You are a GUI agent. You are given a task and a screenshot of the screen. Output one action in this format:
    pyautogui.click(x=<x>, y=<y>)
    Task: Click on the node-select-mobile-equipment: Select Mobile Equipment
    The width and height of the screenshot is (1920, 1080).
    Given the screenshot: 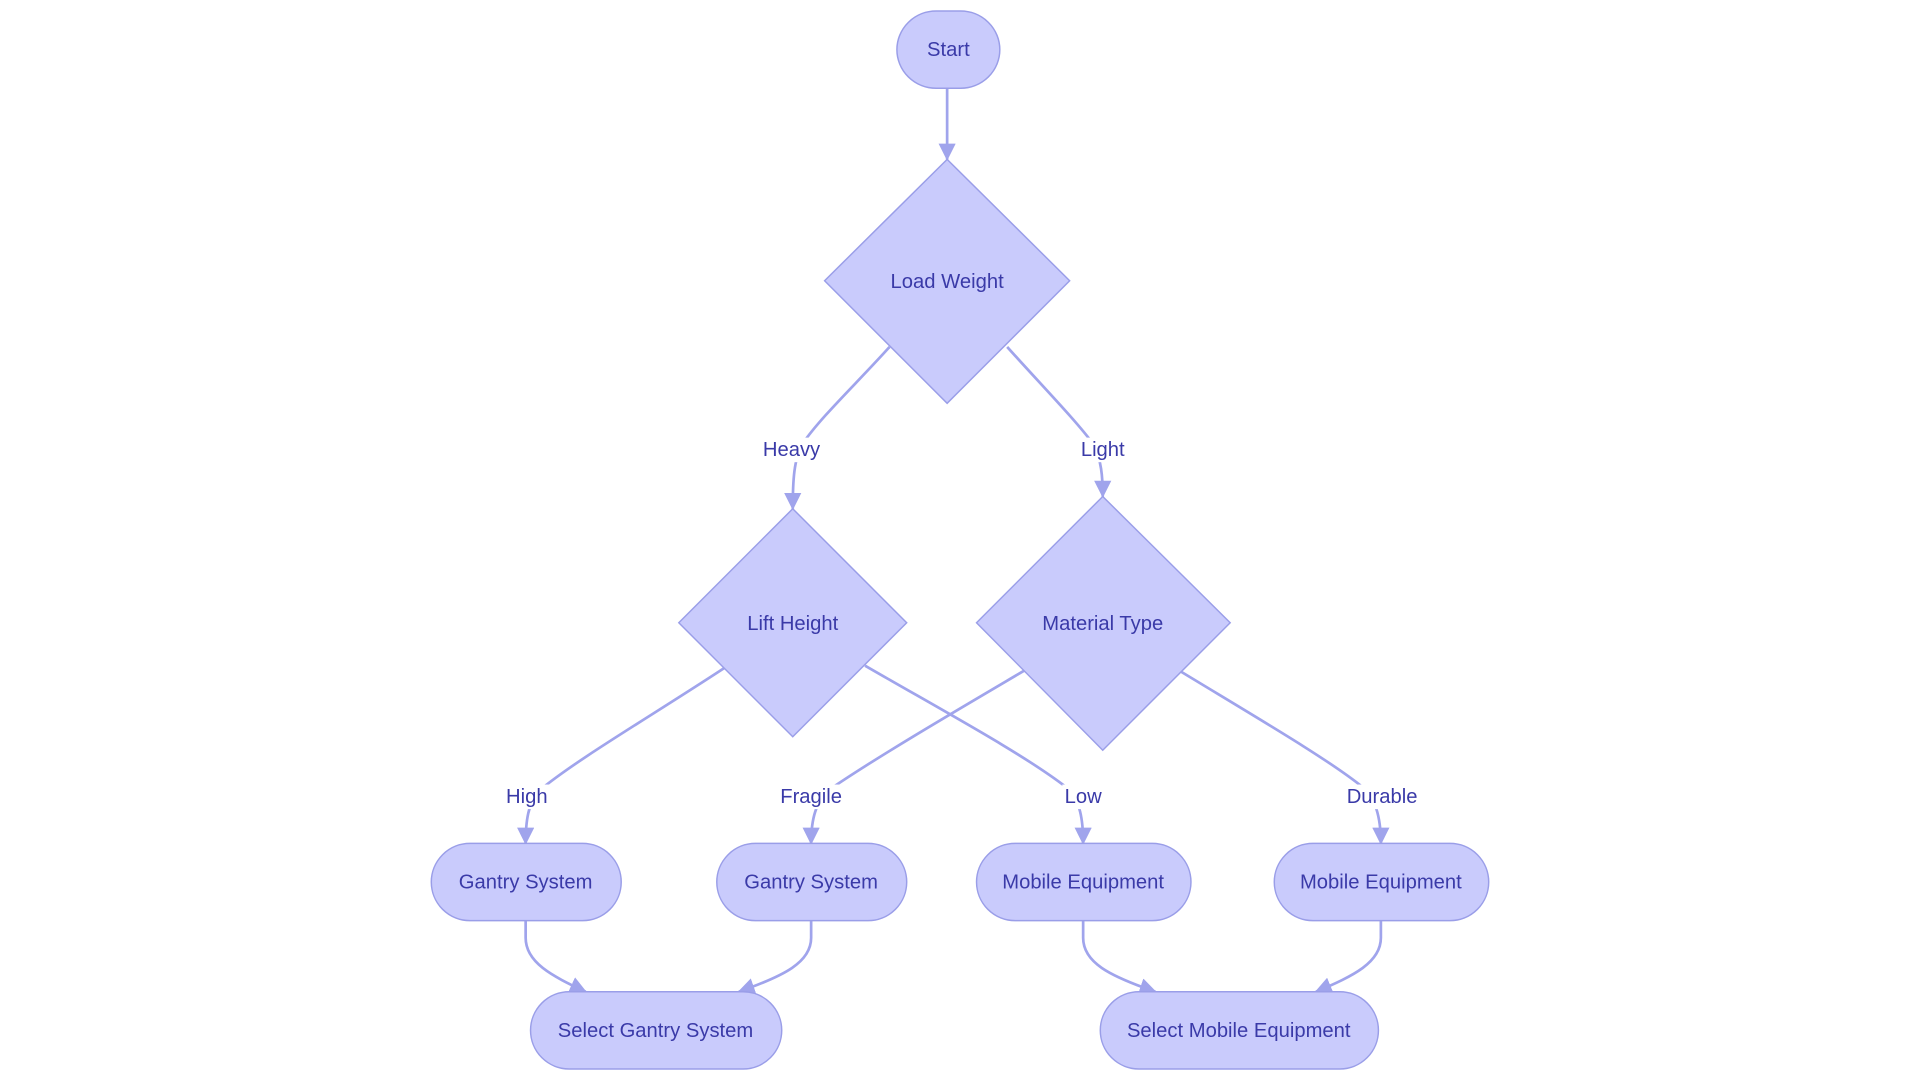 What is the action you would take?
    pyautogui.click(x=1239, y=1030)
    